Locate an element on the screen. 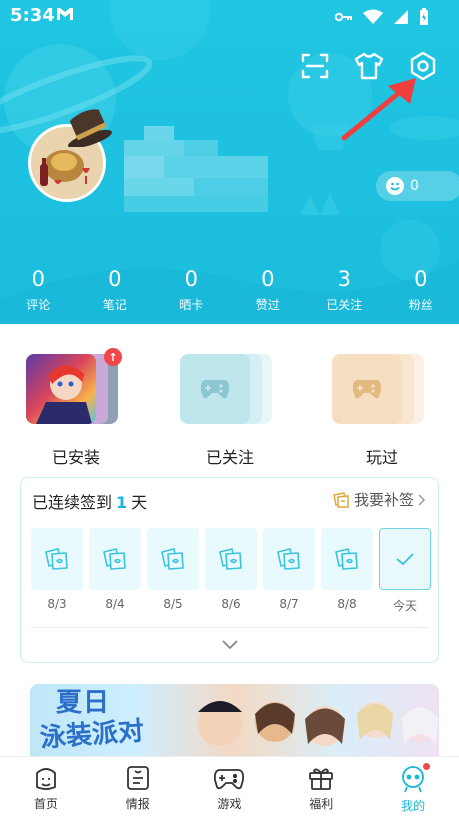 The image size is (459, 816). news-icon is located at coordinates (137, 778).